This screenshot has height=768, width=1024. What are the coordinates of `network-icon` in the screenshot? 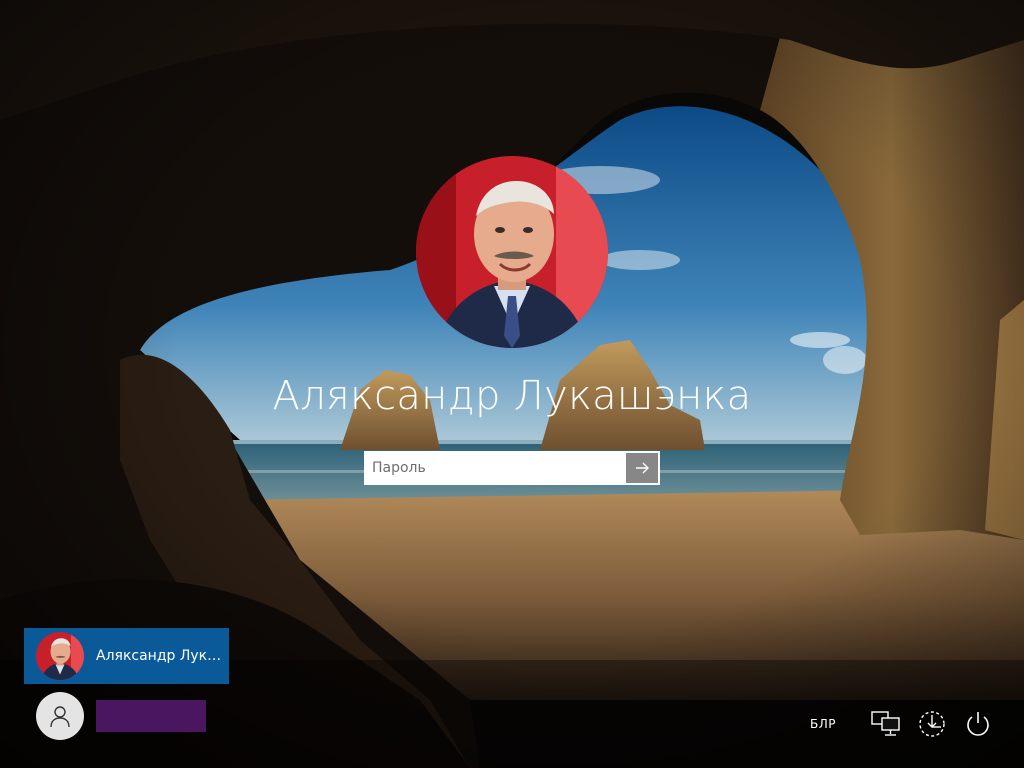 It's located at (885, 723).